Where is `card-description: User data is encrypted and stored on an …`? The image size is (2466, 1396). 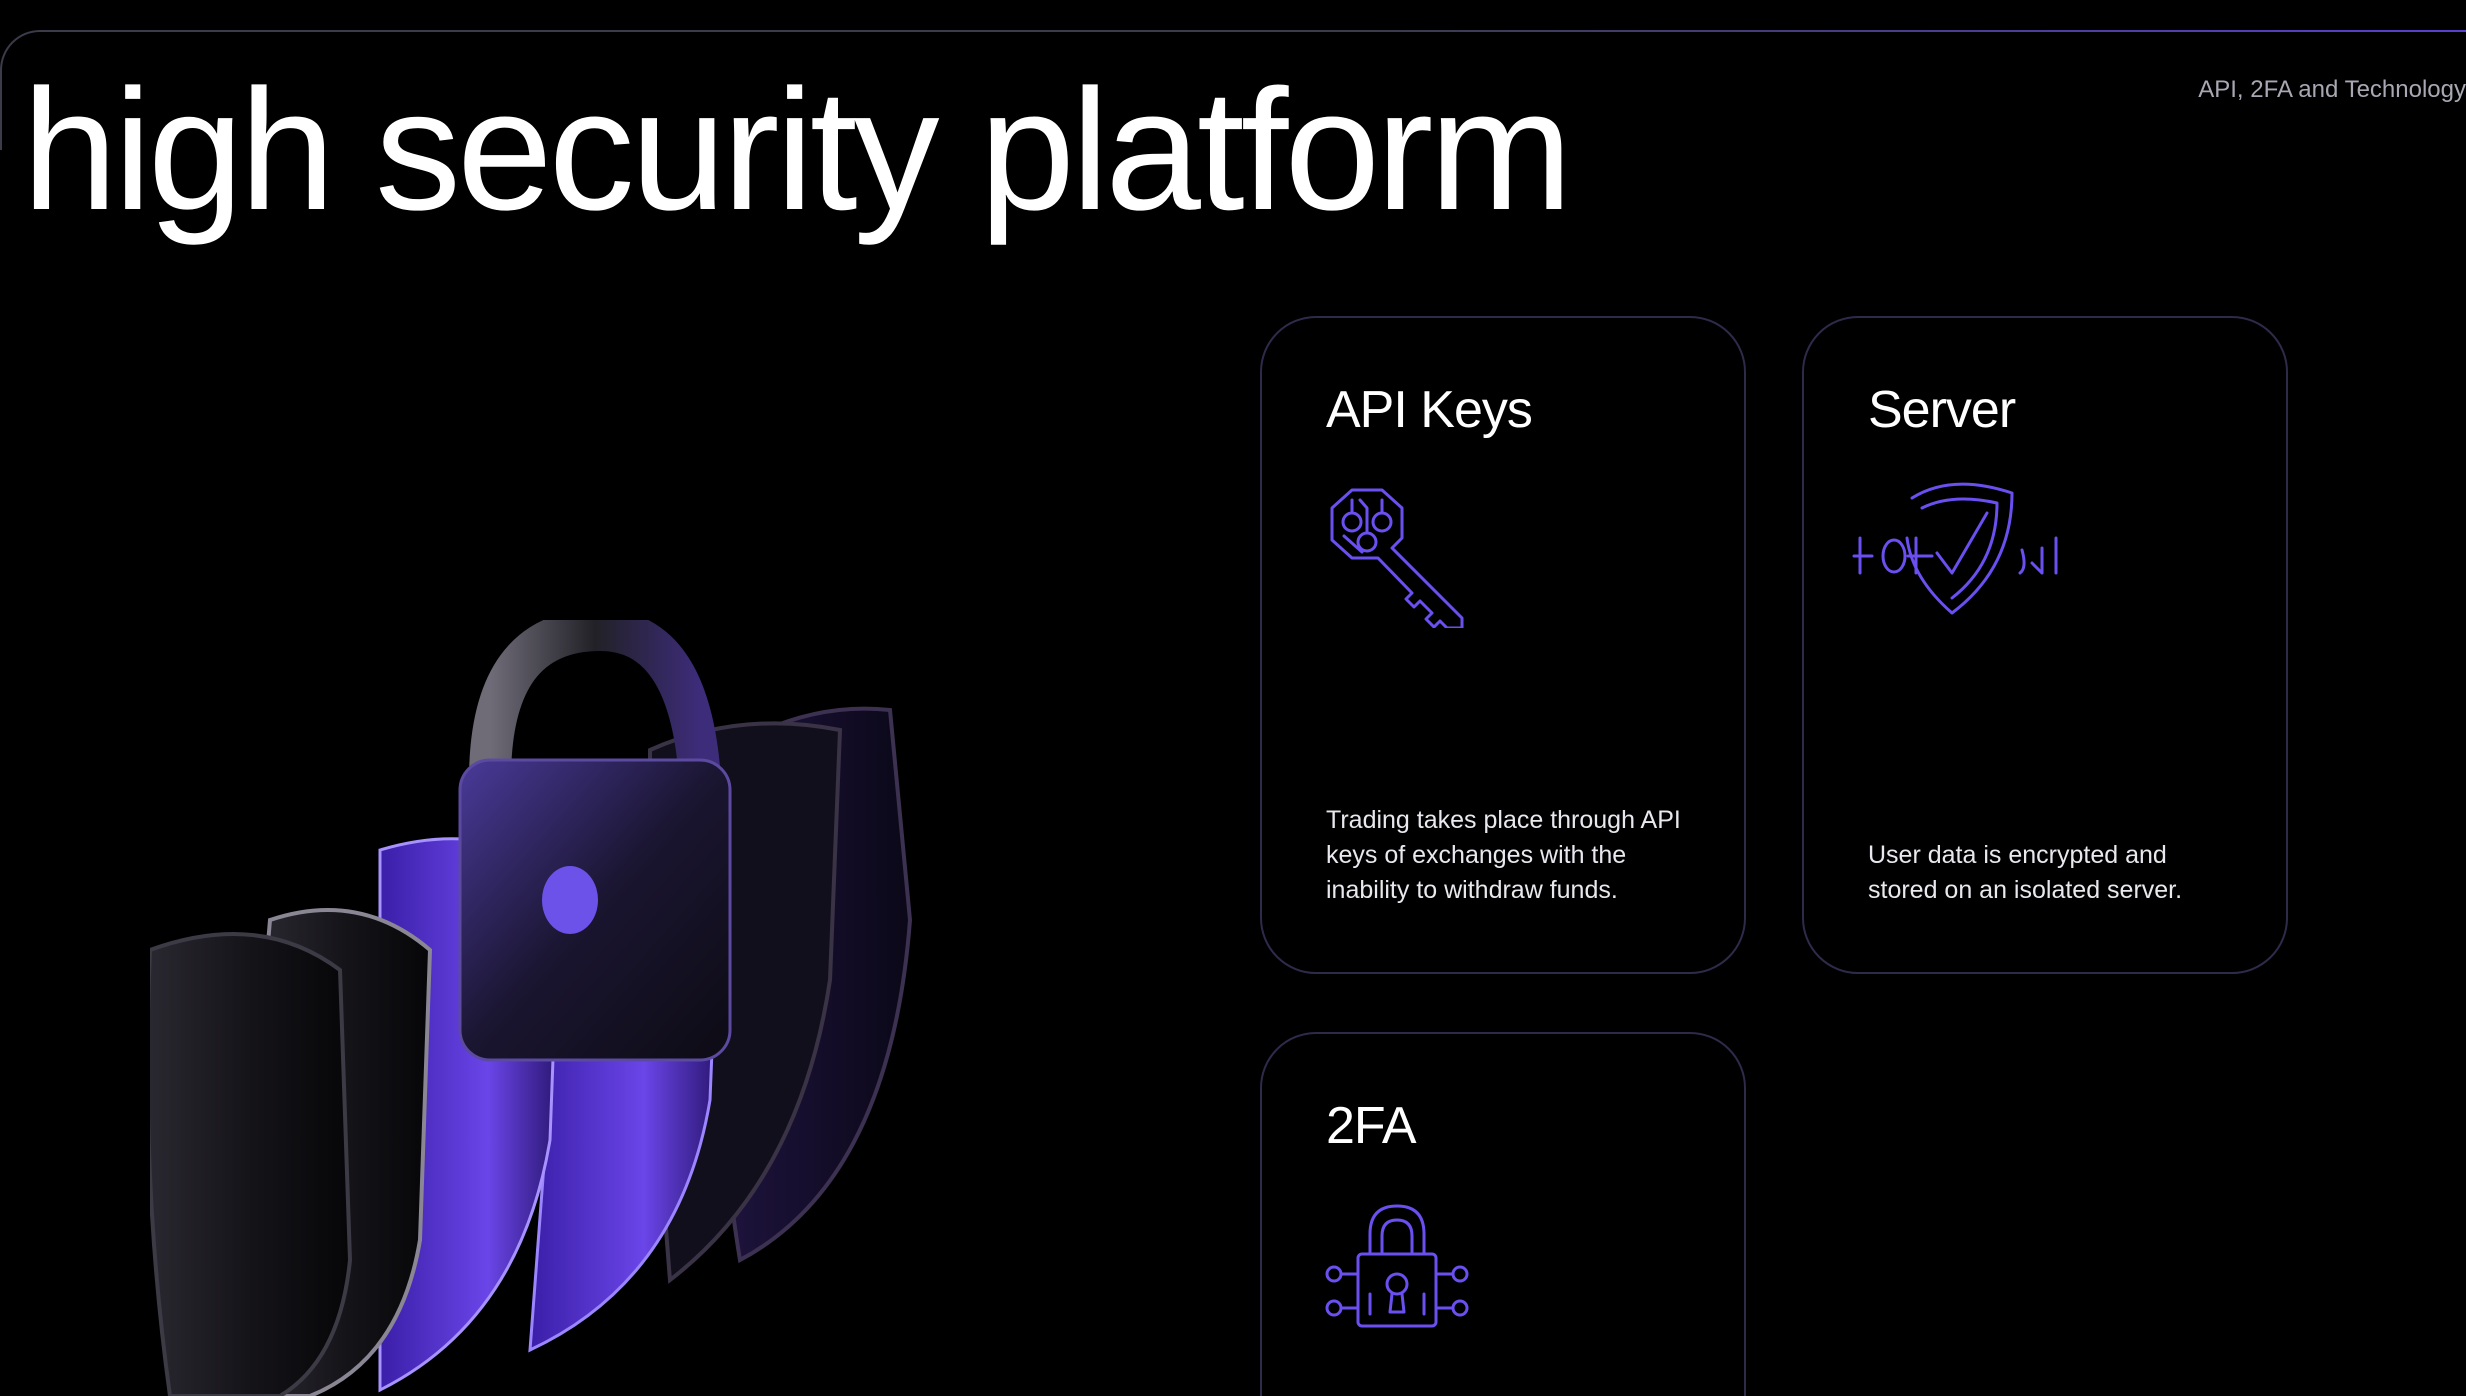
card-description: User data is encrypted and stored on an … is located at coordinates (2025, 872).